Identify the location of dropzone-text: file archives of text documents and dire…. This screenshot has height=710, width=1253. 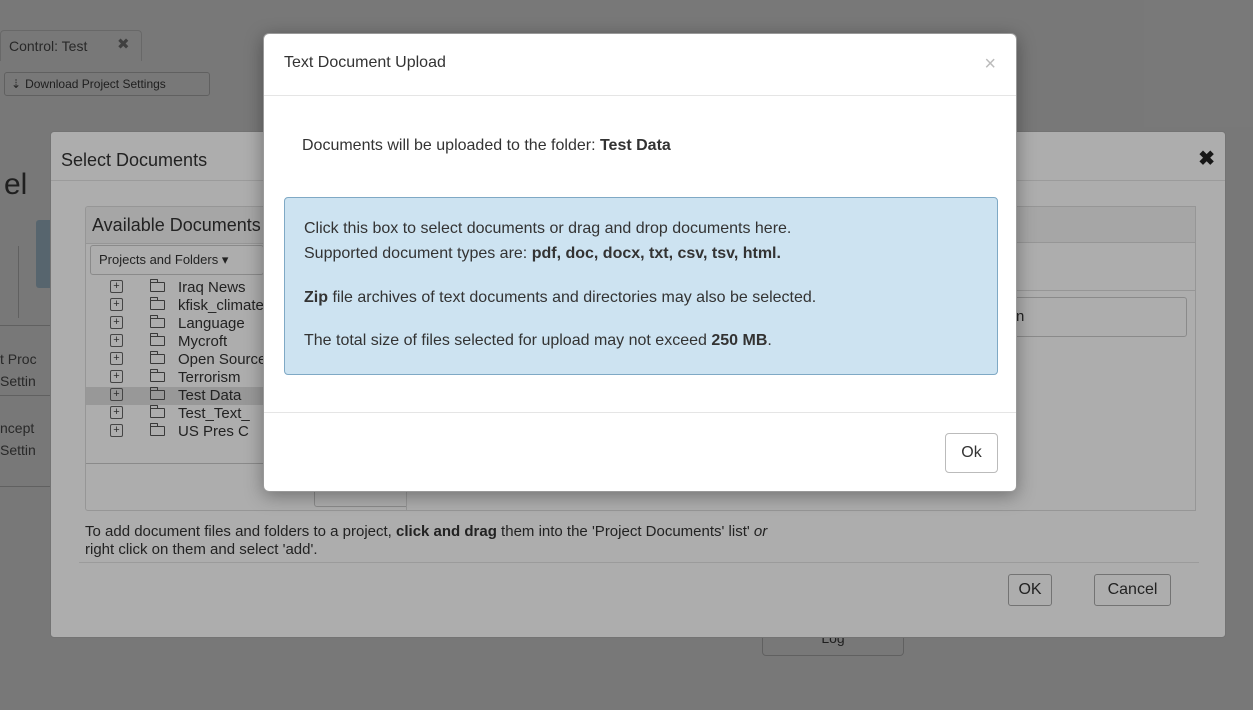
(572, 297).